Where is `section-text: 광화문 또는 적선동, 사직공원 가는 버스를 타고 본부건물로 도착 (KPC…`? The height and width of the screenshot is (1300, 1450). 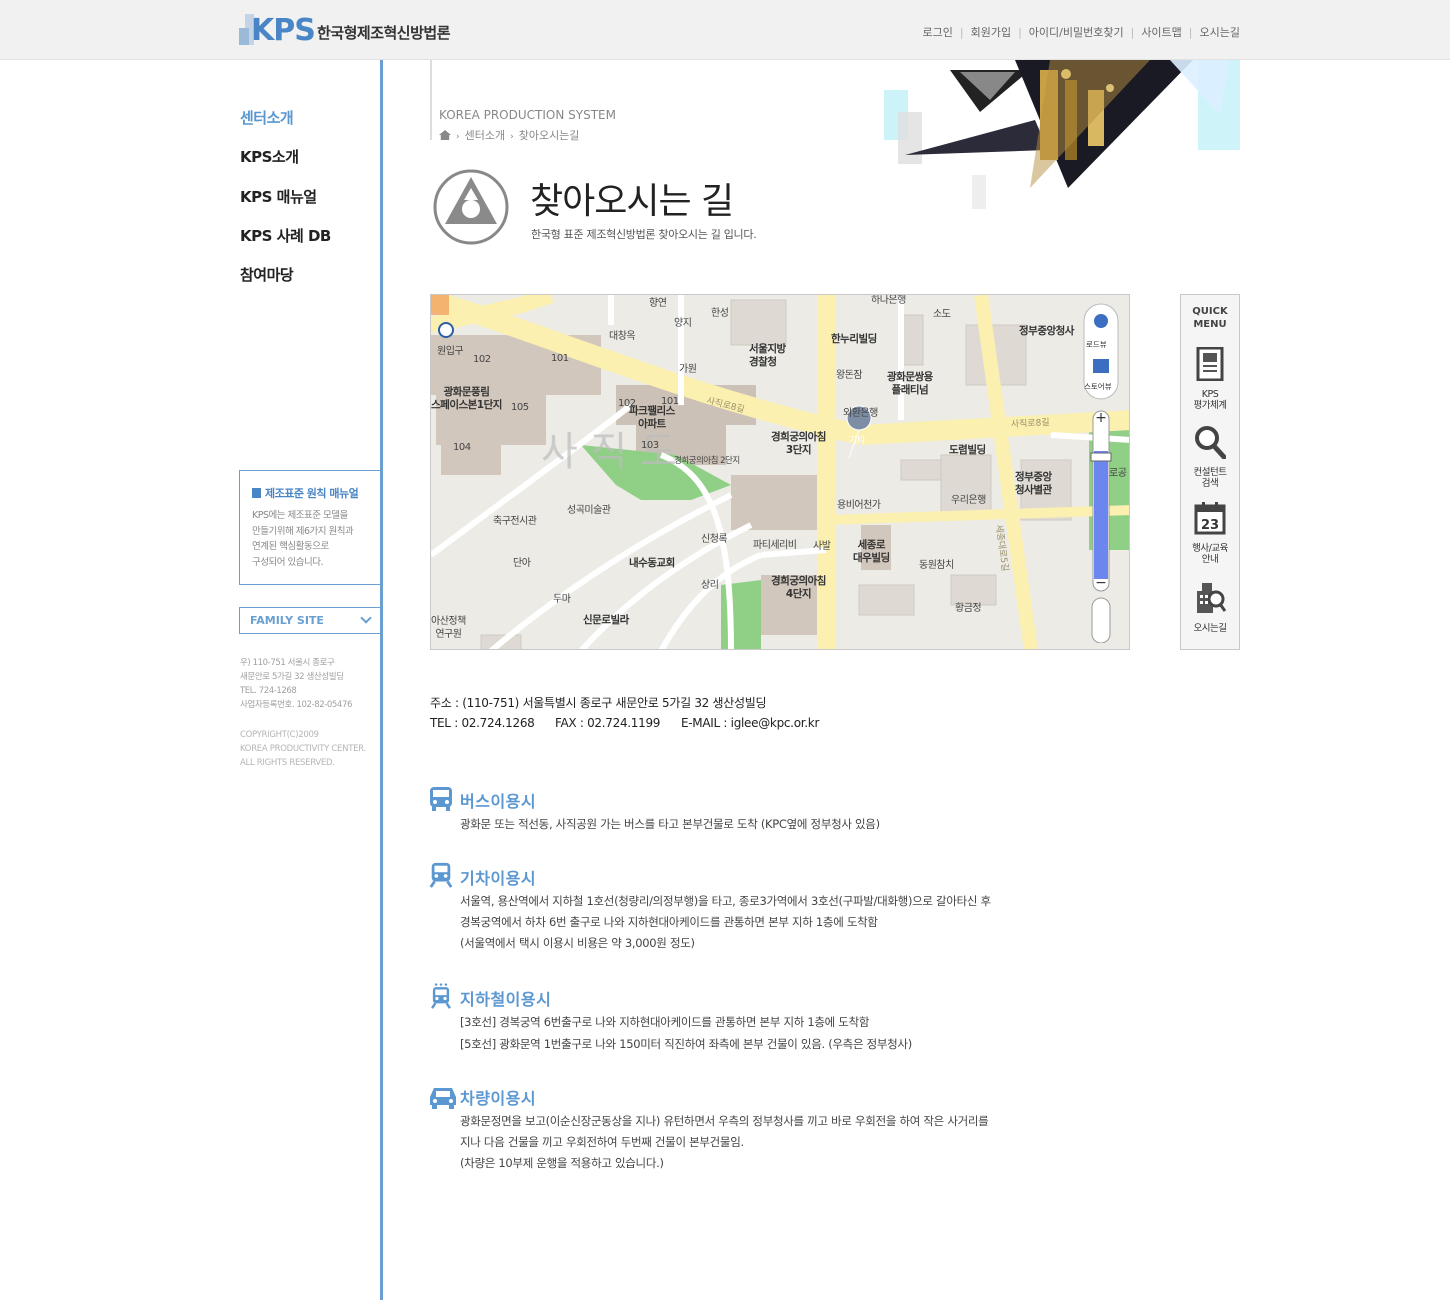
section-text: 광화문 또는 적선동, 사직공원 가는 버스를 타고 본부건물로 도착 (KPC… is located at coordinates (670, 824).